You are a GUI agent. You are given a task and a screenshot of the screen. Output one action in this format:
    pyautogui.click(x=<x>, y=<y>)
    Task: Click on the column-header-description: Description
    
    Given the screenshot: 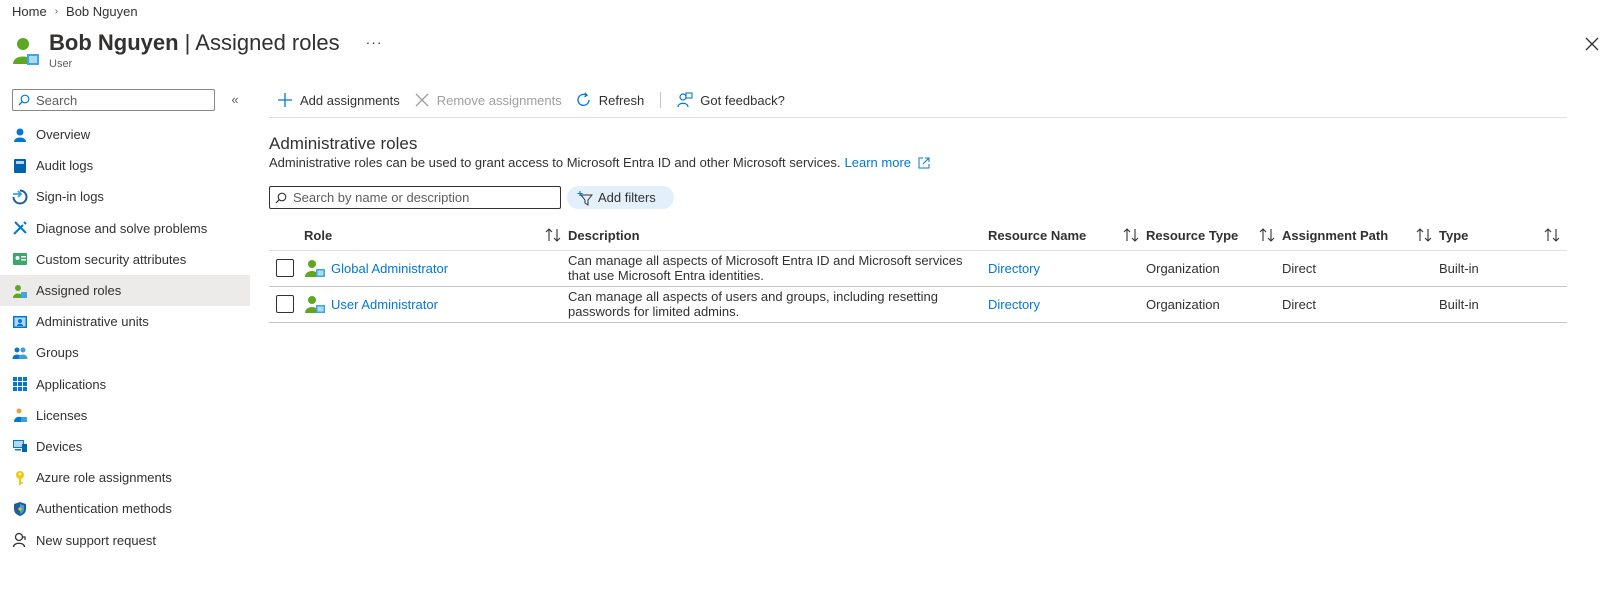 What is the action you would take?
    pyautogui.click(x=778, y=236)
    